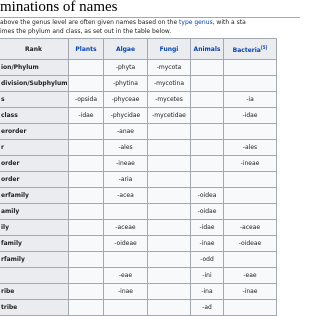 The width and height of the screenshot is (320, 316). Describe the element at coordinates (125, 163) in the screenshot. I see `algae-suffix-cell: -ineae` at that location.